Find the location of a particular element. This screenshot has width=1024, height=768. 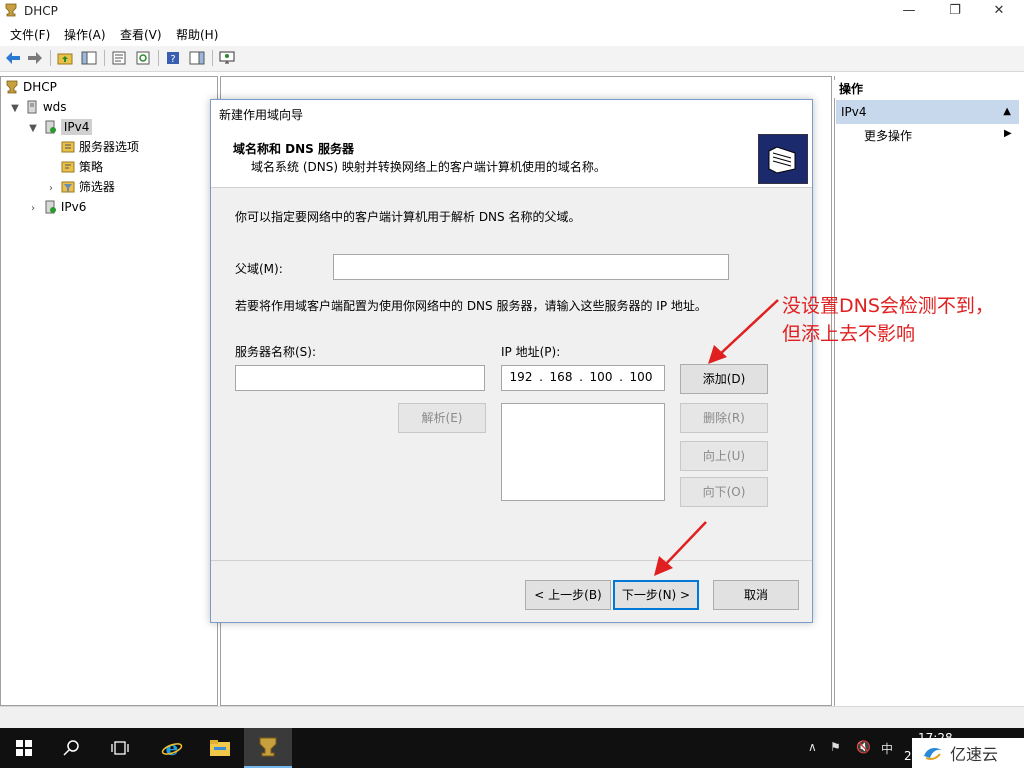

ime-indicator: 中 is located at coordinates (887, 748).